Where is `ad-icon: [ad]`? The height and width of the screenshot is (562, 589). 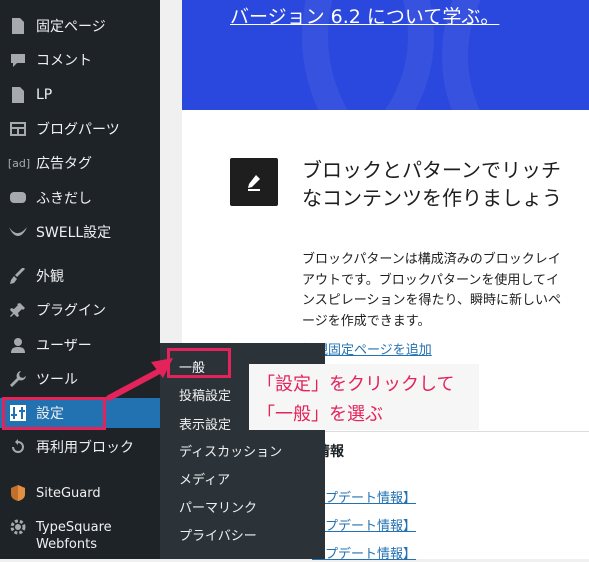
ad-icon: [ad] is located at coordinates (19, 163).